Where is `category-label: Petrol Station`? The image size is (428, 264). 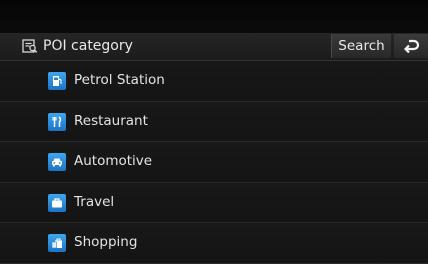
category-label: Petrol Station is located at coordinates (119, 80).